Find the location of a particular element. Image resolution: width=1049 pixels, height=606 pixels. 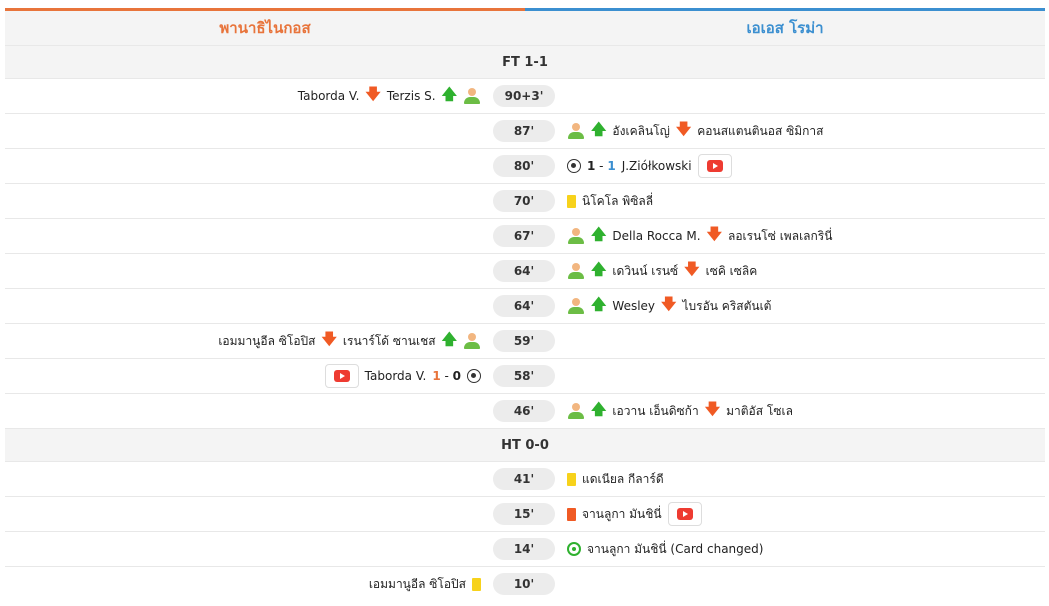

event-minute: 70' is located at coordinates (524, 201).